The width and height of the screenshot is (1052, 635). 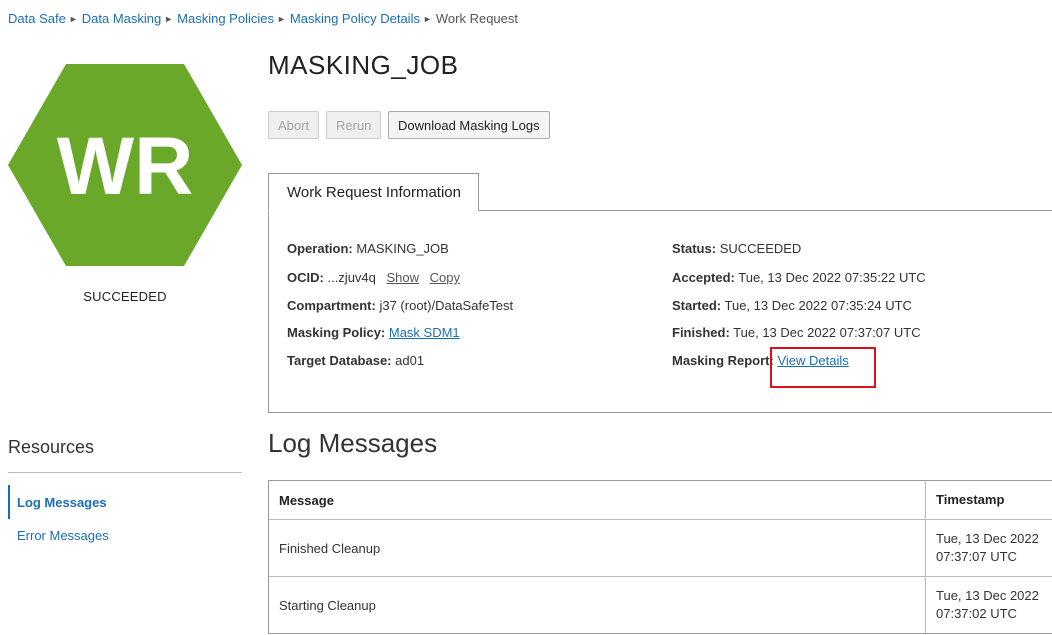 What do you see at coordinates (331, 305) in the screenshot?
I see `compartment-label: Compartment:` at bounding box center [331, 305].